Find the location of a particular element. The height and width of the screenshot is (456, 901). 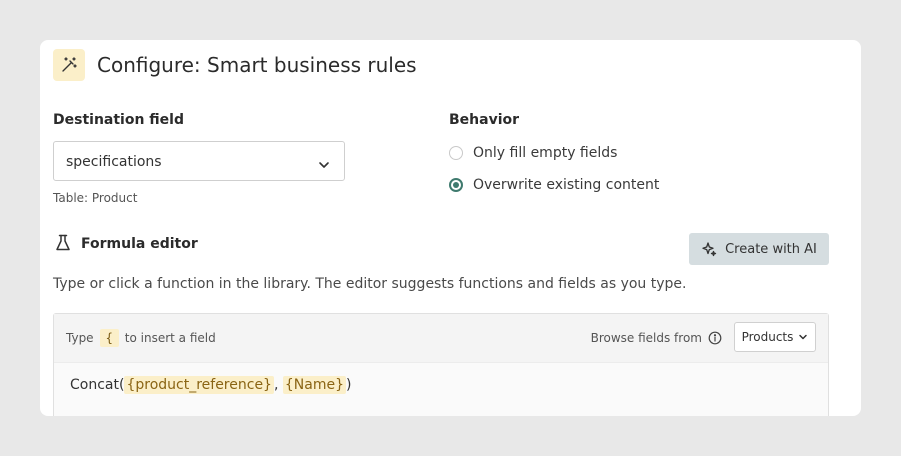

radio-button-checked is located at coordinates (456, 185).